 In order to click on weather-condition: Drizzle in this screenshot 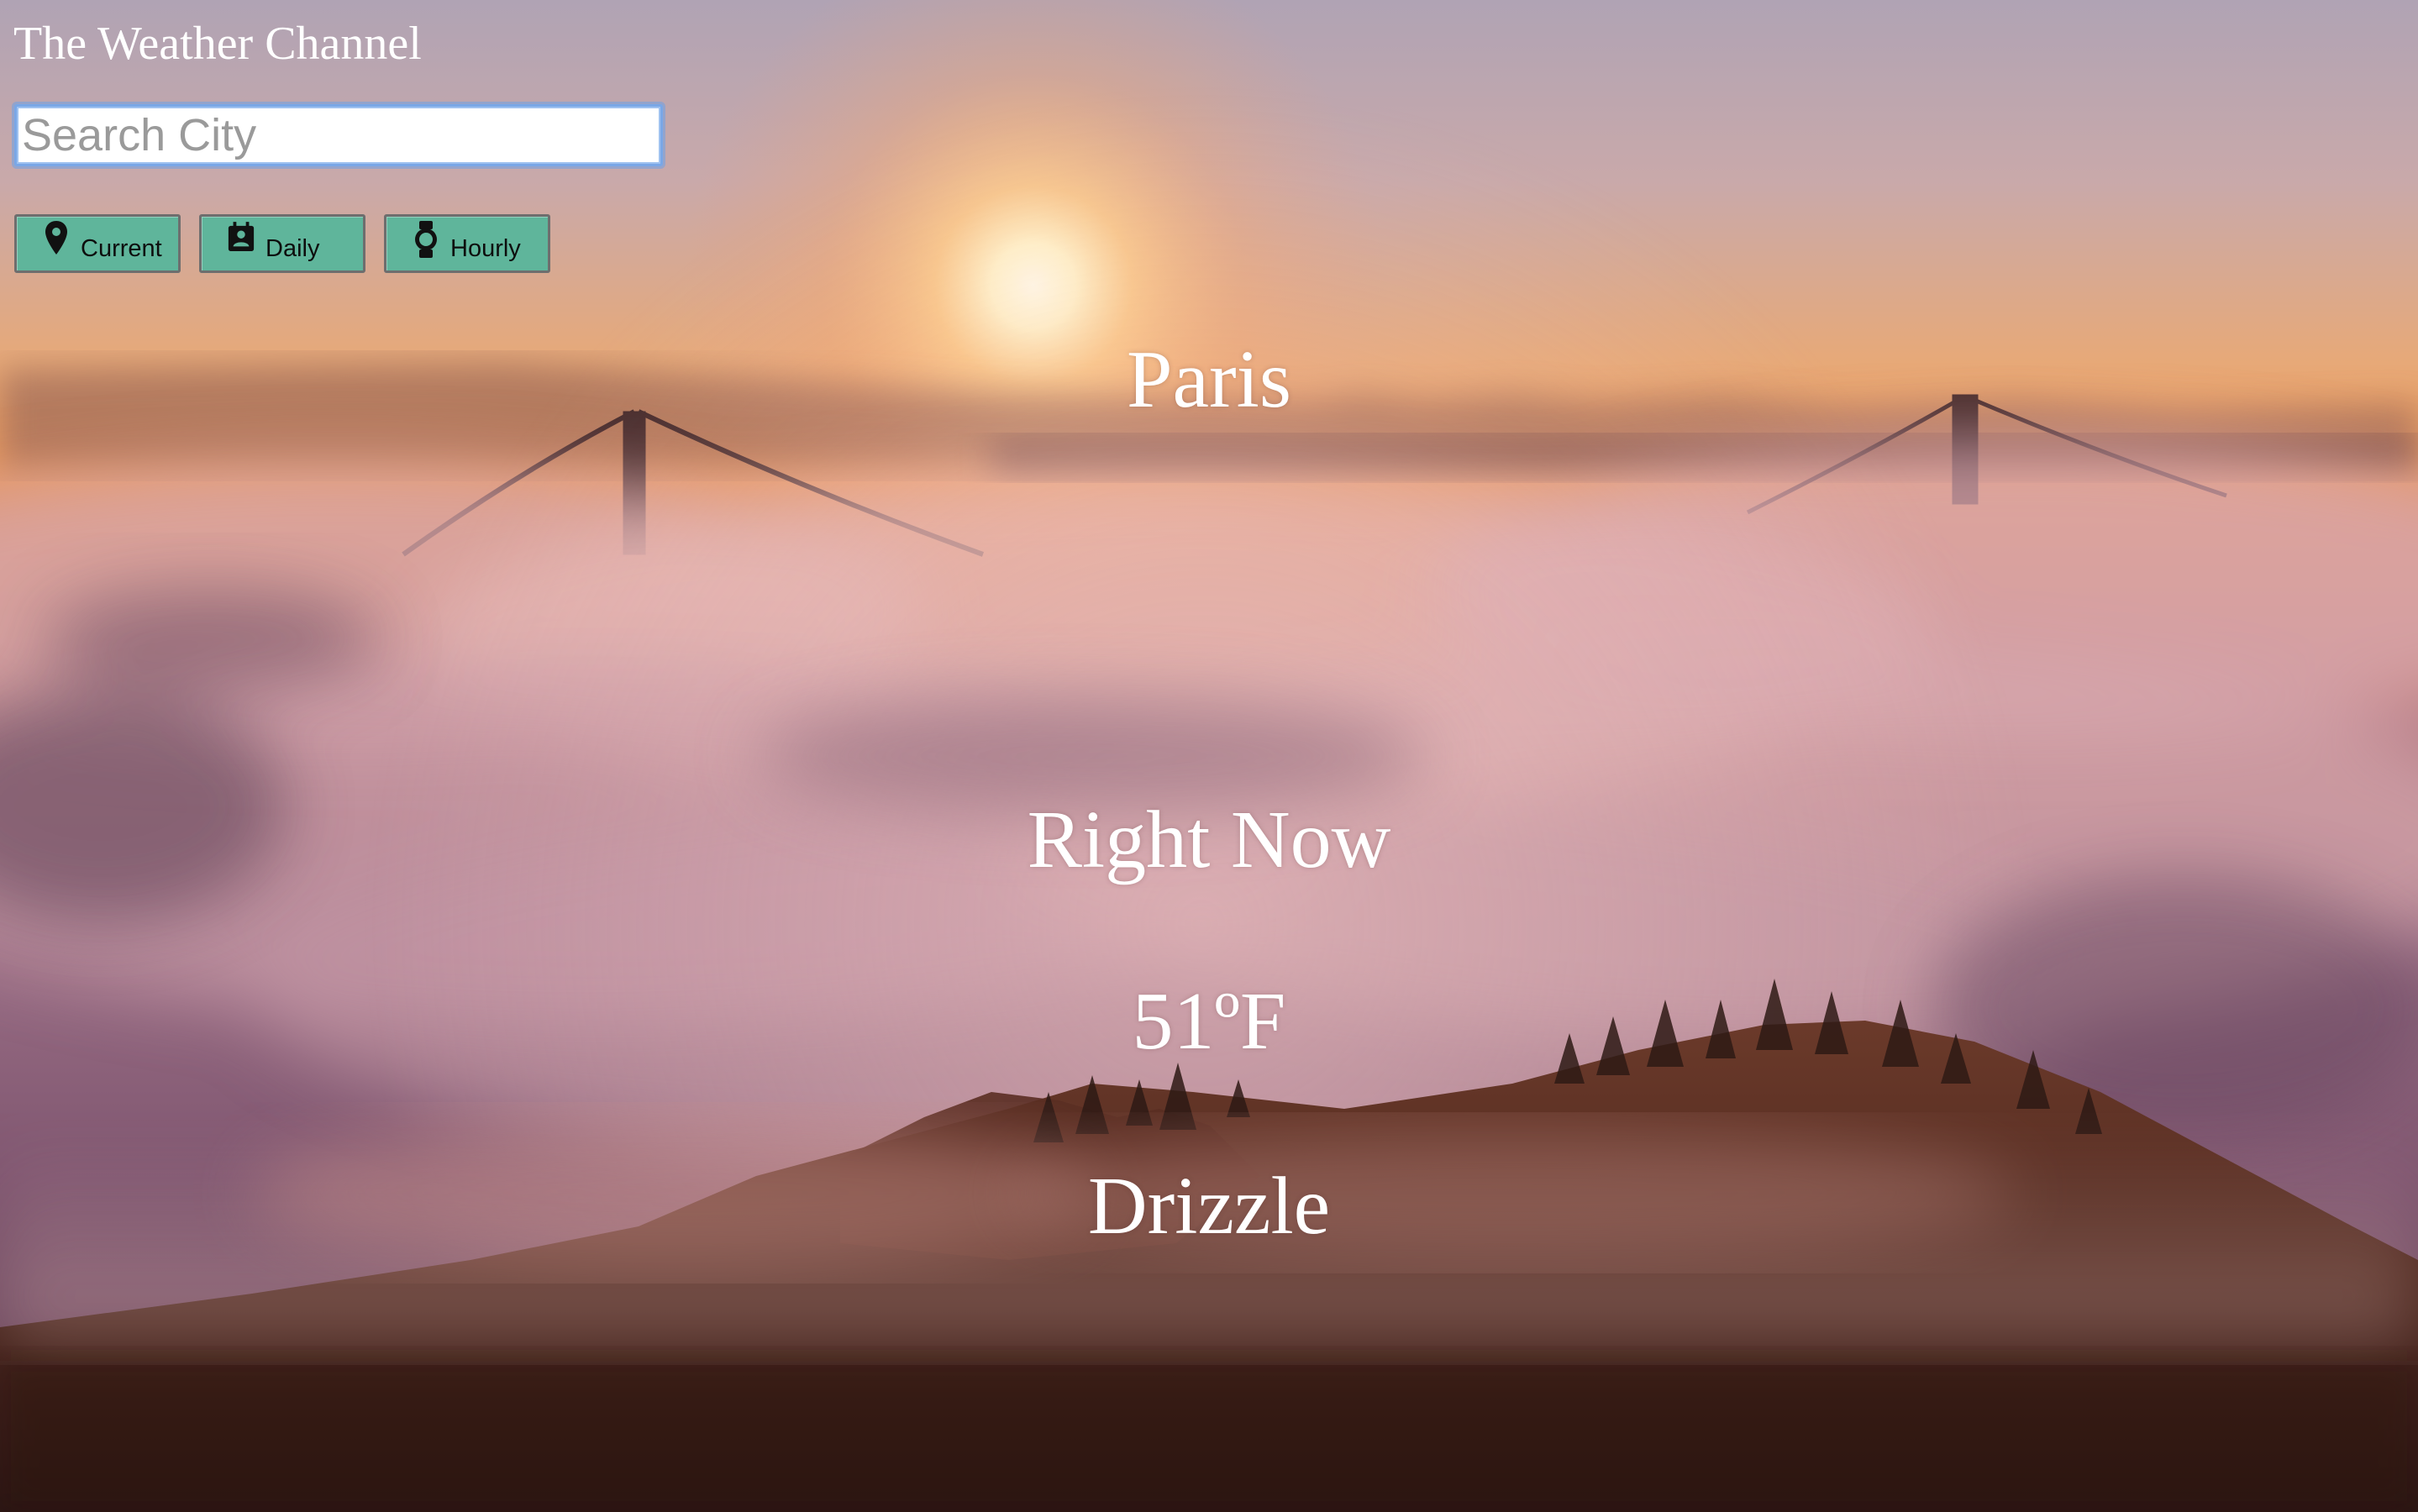, I will do `click(1209, 1206)`.